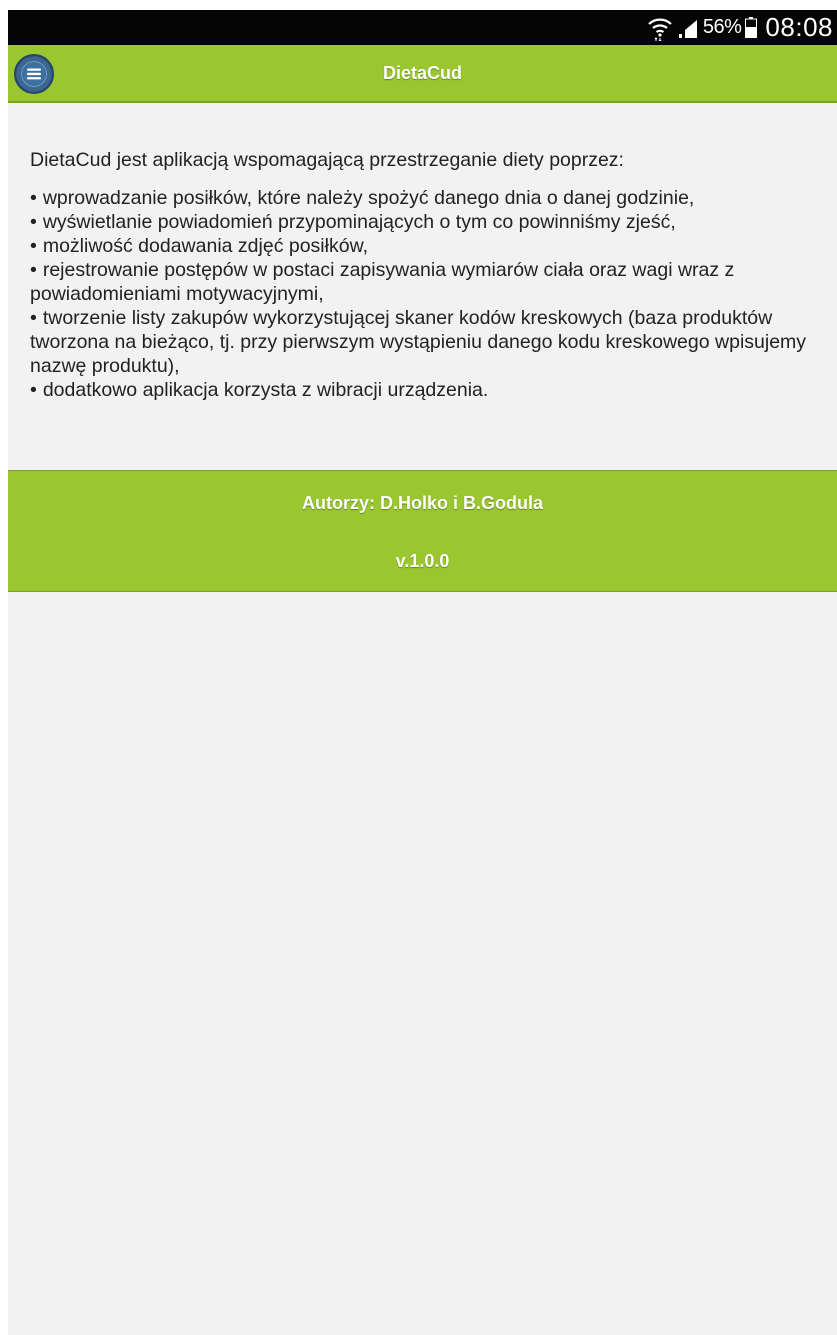 The width and height of the screenshot is (837, 1335). I want to click on app-header: DietaCud, so click(422, 74).